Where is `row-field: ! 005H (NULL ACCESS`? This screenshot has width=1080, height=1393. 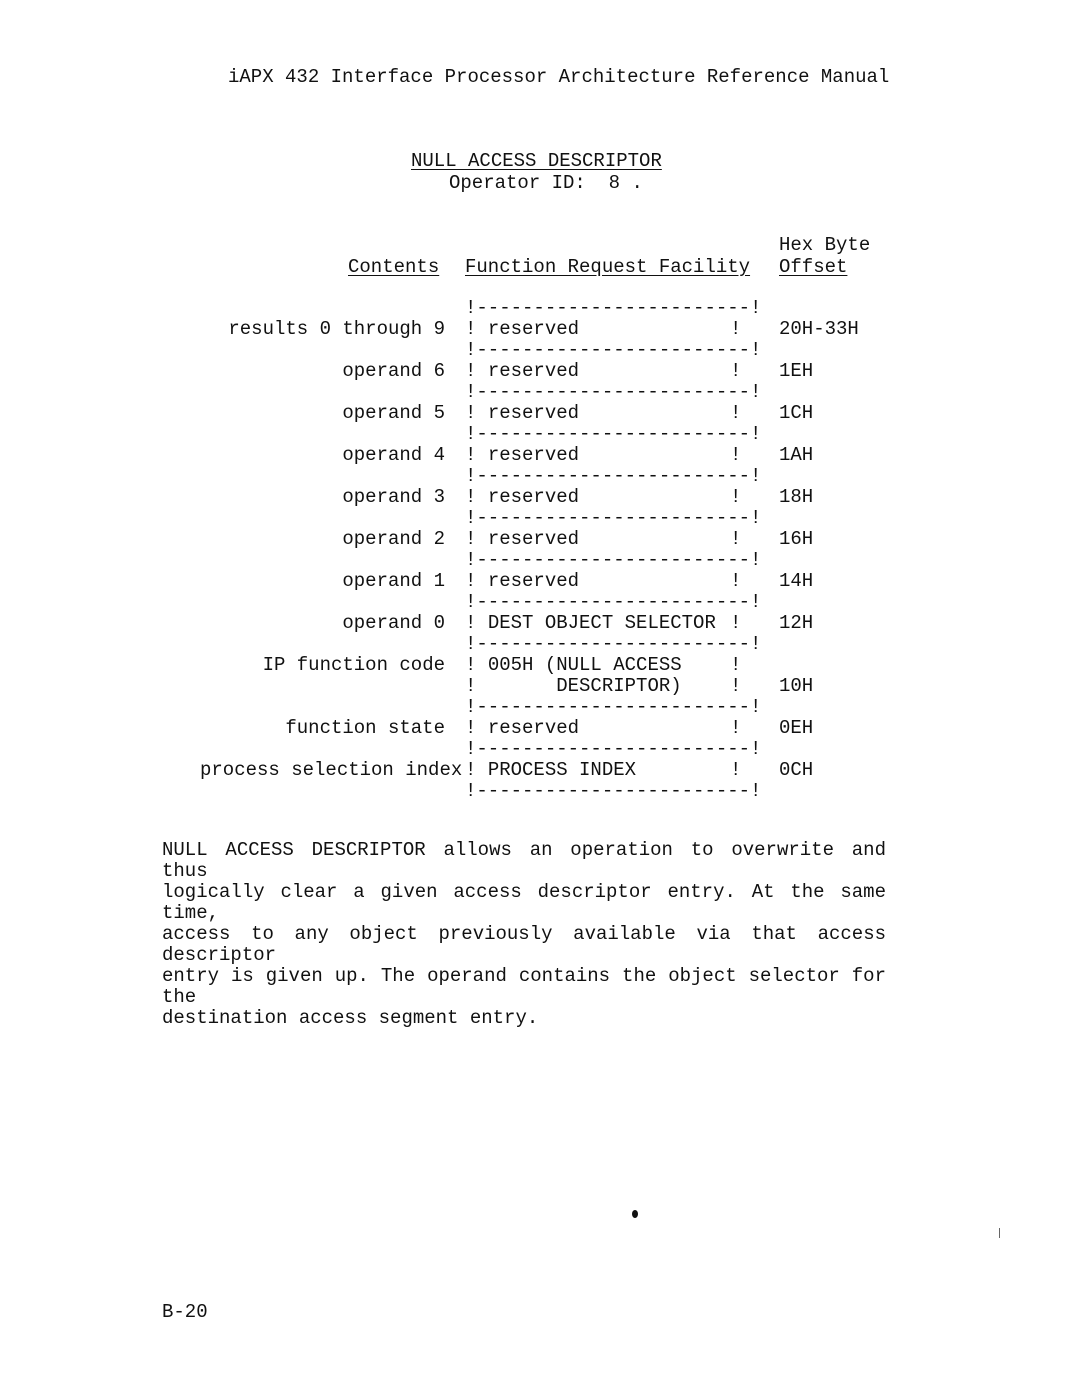
row-field: ! 005H (NULL ACCESS is located at coordinates (573, 665).